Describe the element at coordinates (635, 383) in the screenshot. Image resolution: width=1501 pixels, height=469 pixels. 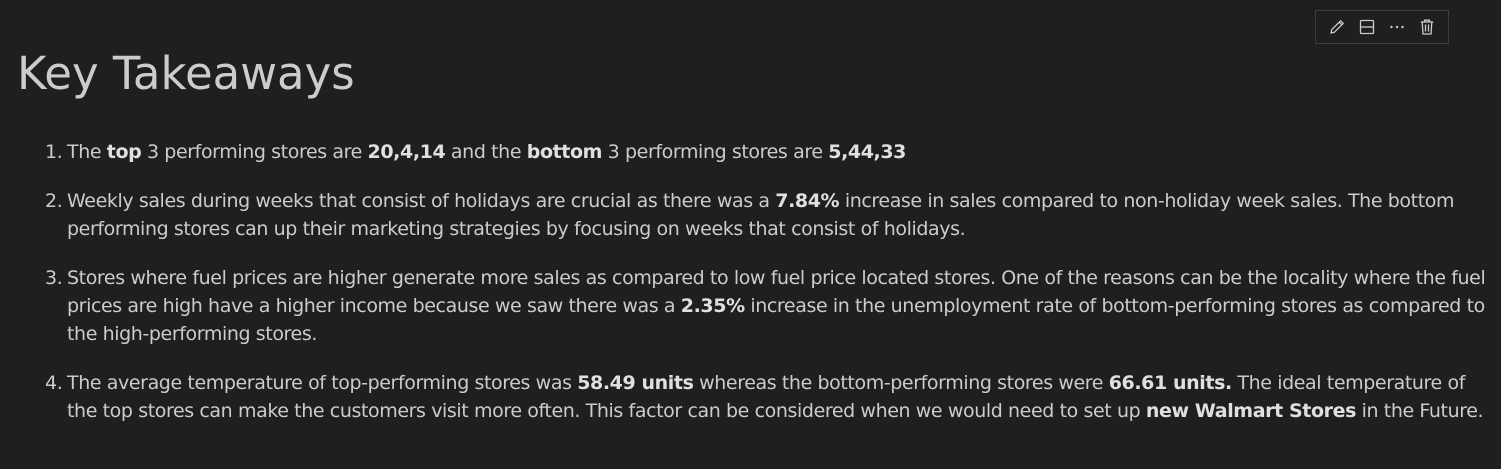
I see `item-bold: 58.49 units` at that location.